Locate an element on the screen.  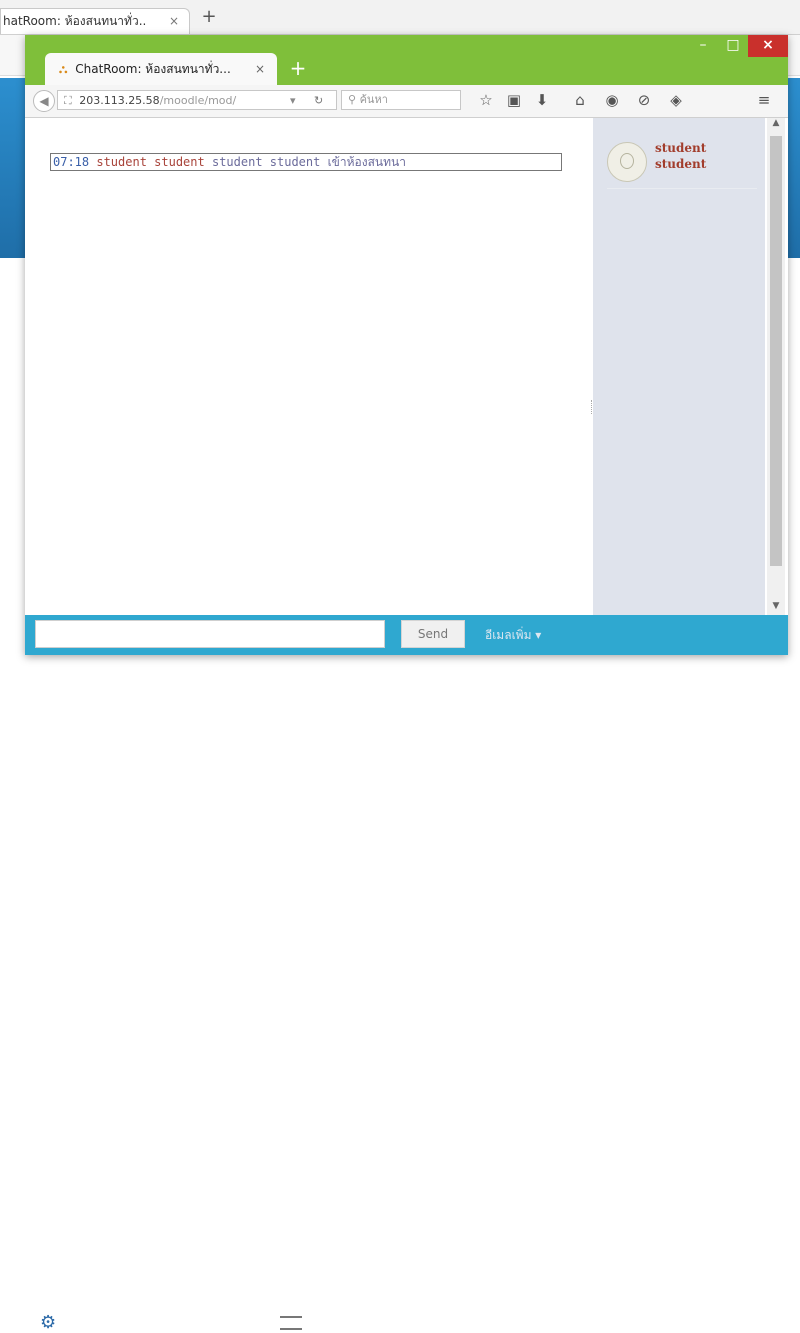
minimize-button: – is located at coordinates (703, 46).